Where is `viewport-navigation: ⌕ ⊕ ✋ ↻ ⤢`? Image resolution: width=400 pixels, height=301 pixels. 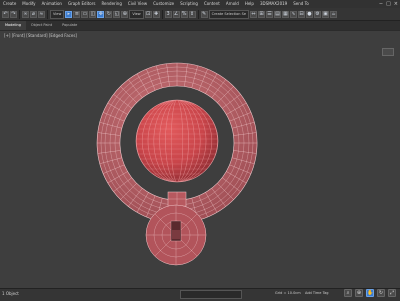 viewport-navigation: ⌕ ⊕ ✋ ↻ ⤢ is located at coordinates (370, 293).